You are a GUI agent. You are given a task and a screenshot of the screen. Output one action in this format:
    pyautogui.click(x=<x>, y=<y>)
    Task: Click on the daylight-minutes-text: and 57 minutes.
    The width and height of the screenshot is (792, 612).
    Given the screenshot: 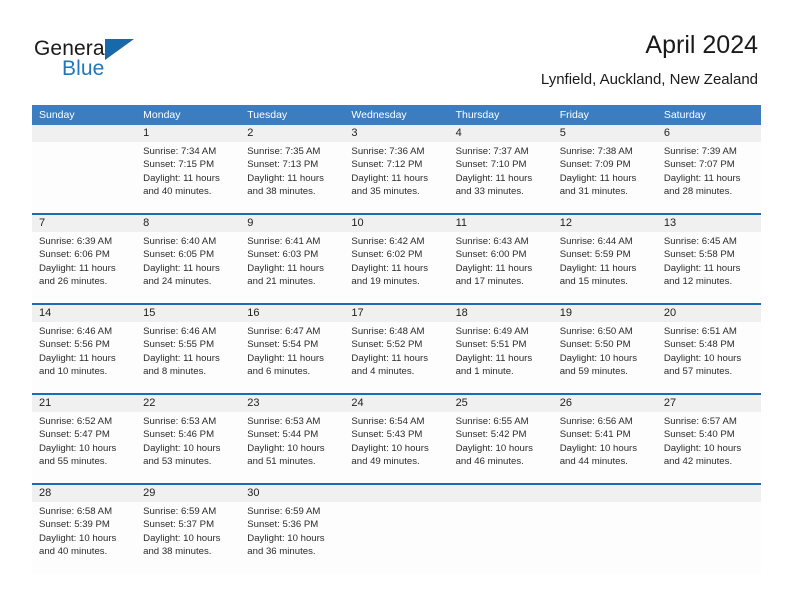 What is the action you would take?
    pyautogui.click(x=698, y=372)
    